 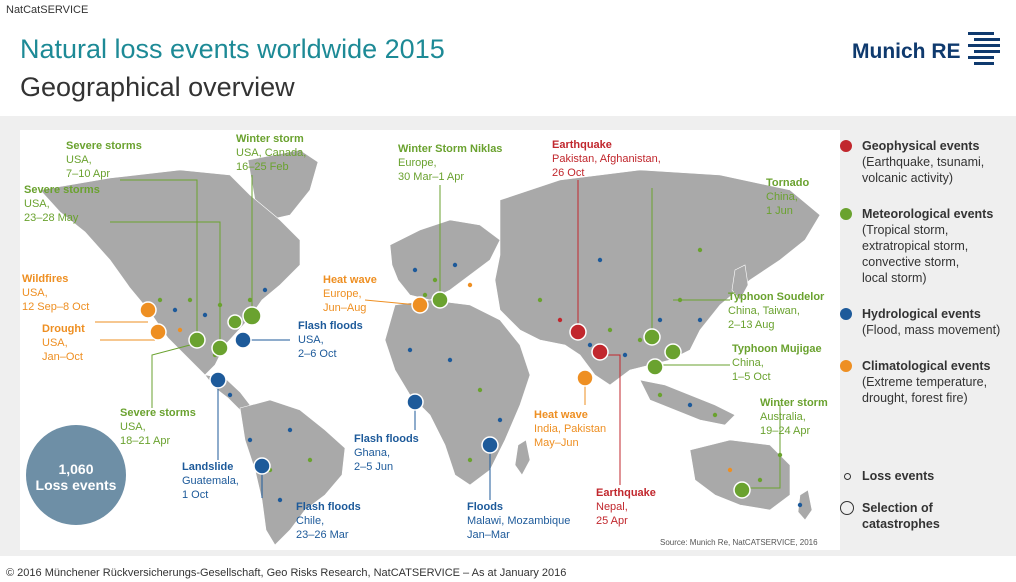 What do you see at coordinates (931, 330) in the screenshot?
I see `legend-desc: (Flood, mass movement)` at bounding box center [931, 330].